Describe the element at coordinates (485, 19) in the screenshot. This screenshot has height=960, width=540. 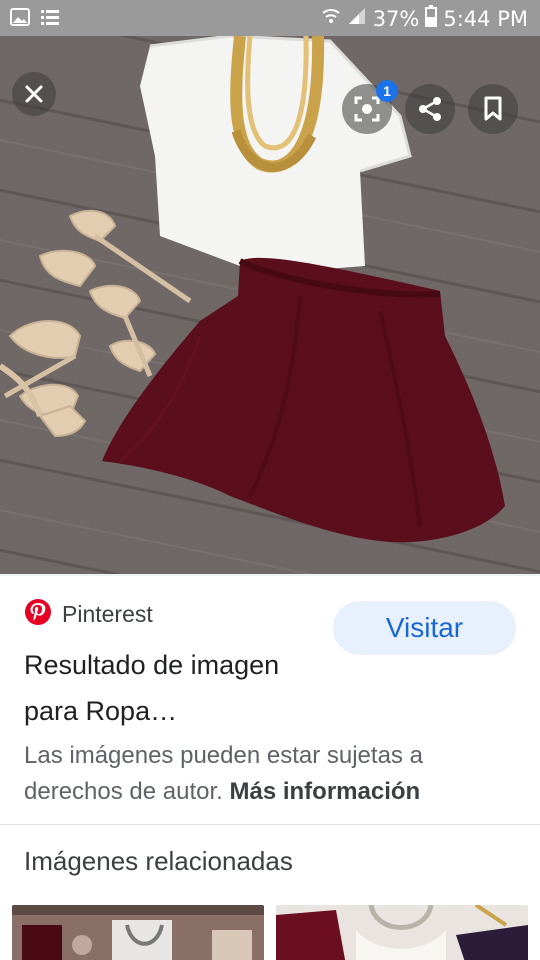
I see `clock: 5:44 PM` at that location.